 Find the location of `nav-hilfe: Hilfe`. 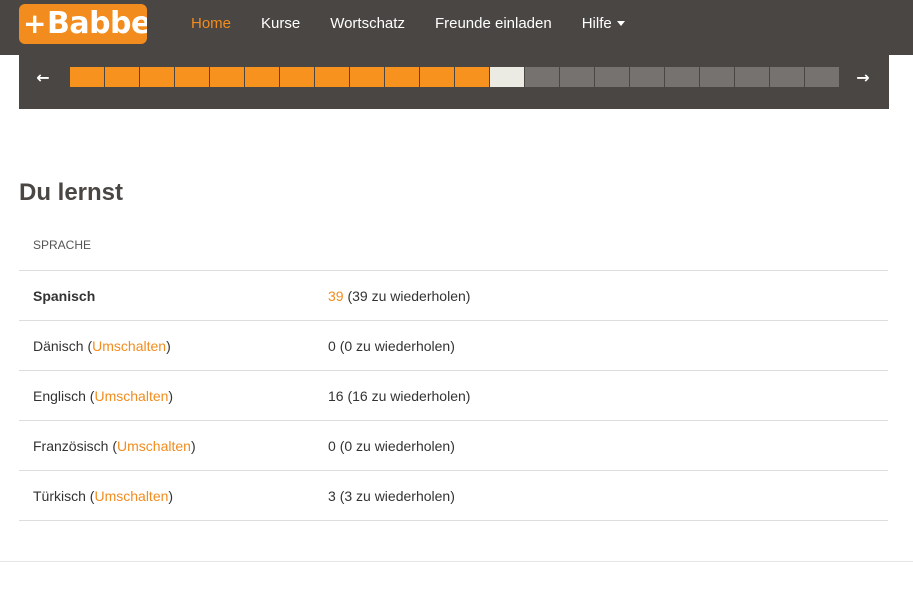

nav-hilfe: Hilfe is located at coordinates (603, 23).